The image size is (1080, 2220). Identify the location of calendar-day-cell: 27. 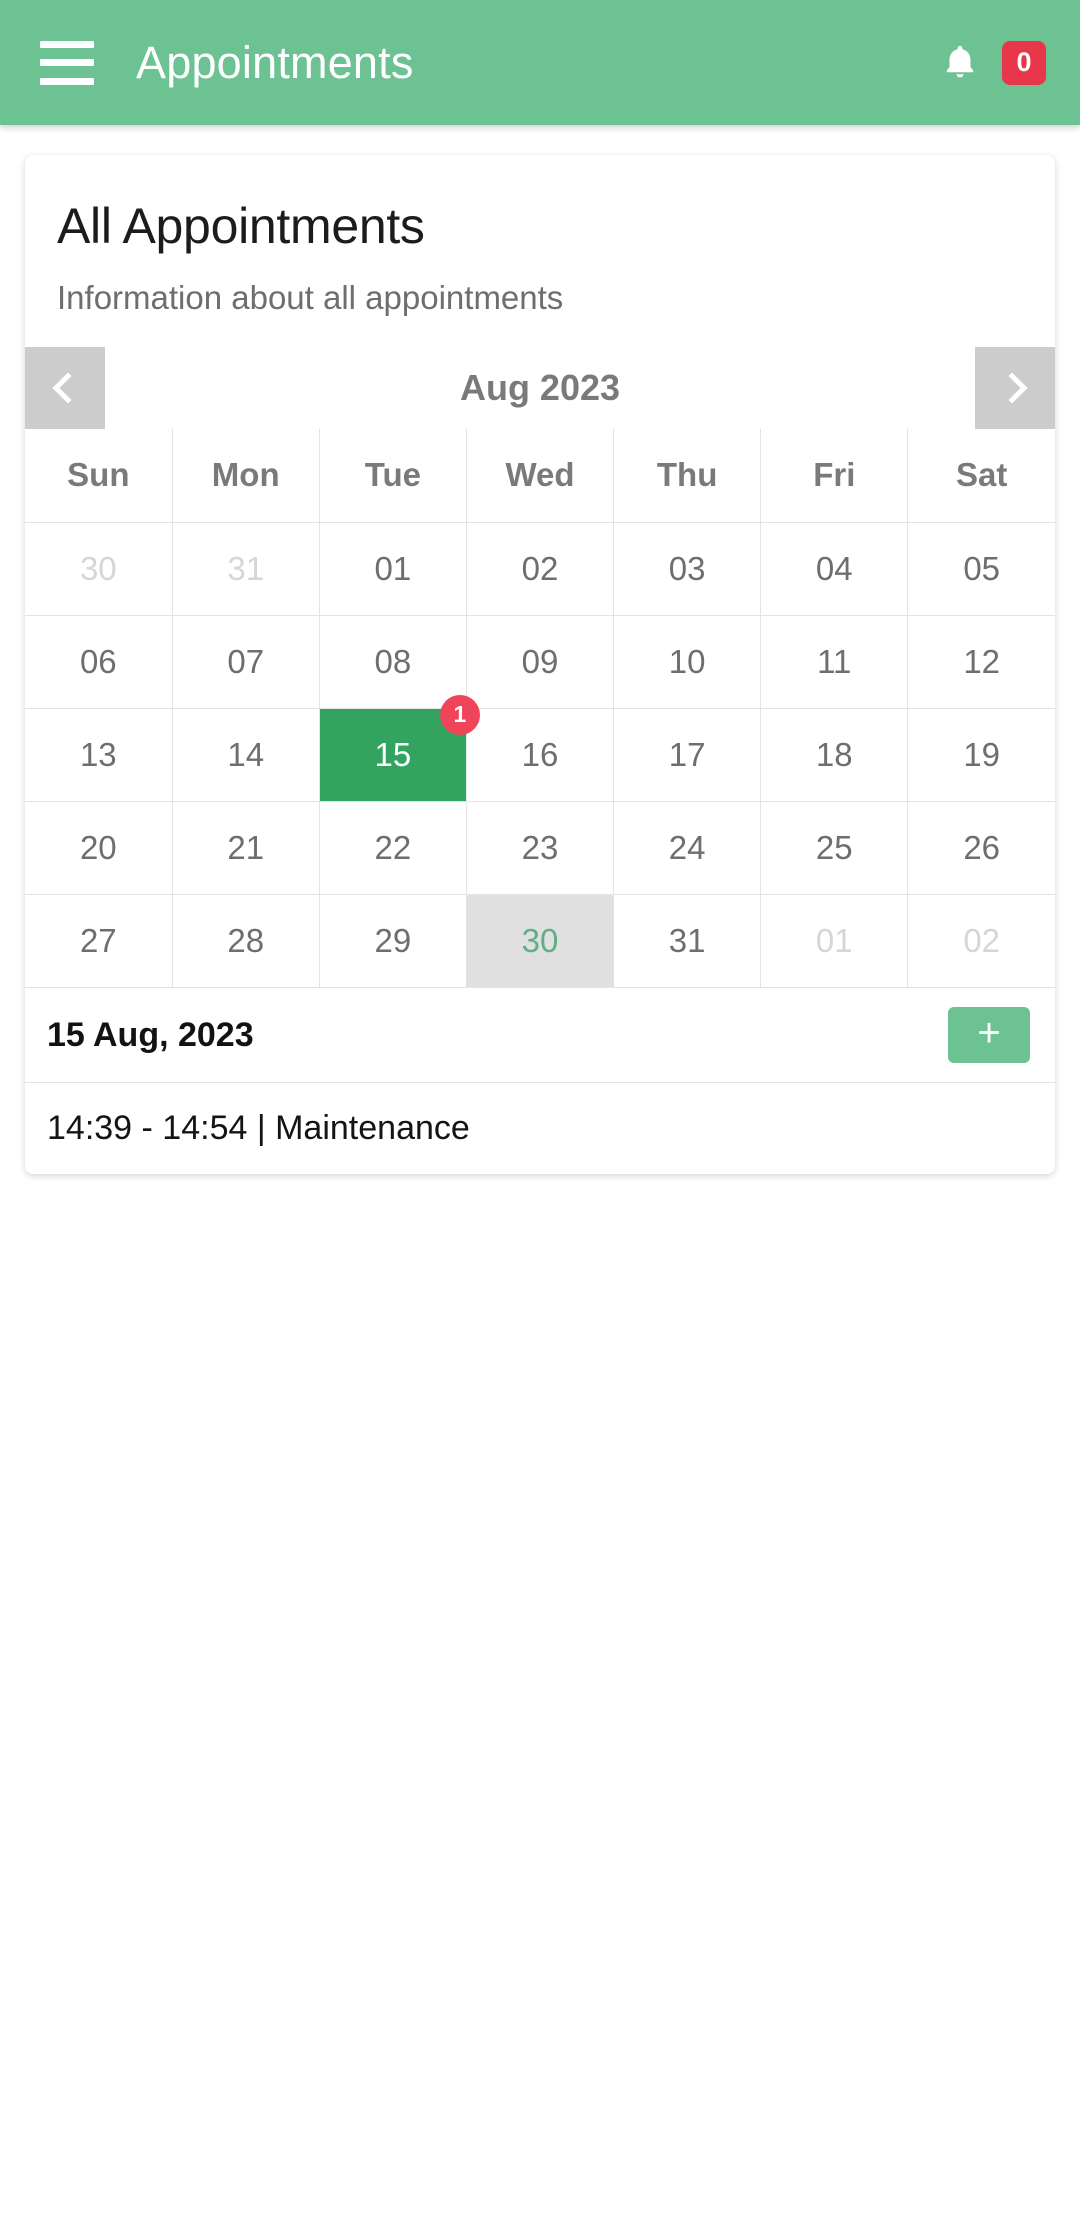
(99, 940).